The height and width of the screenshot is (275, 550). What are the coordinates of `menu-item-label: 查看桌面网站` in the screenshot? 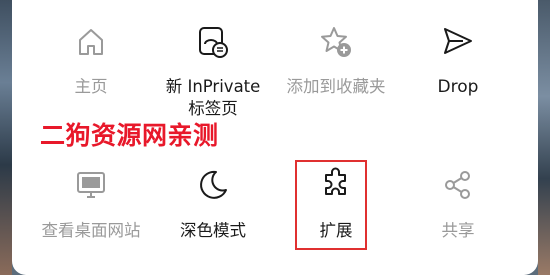 It's located at (91, 230).